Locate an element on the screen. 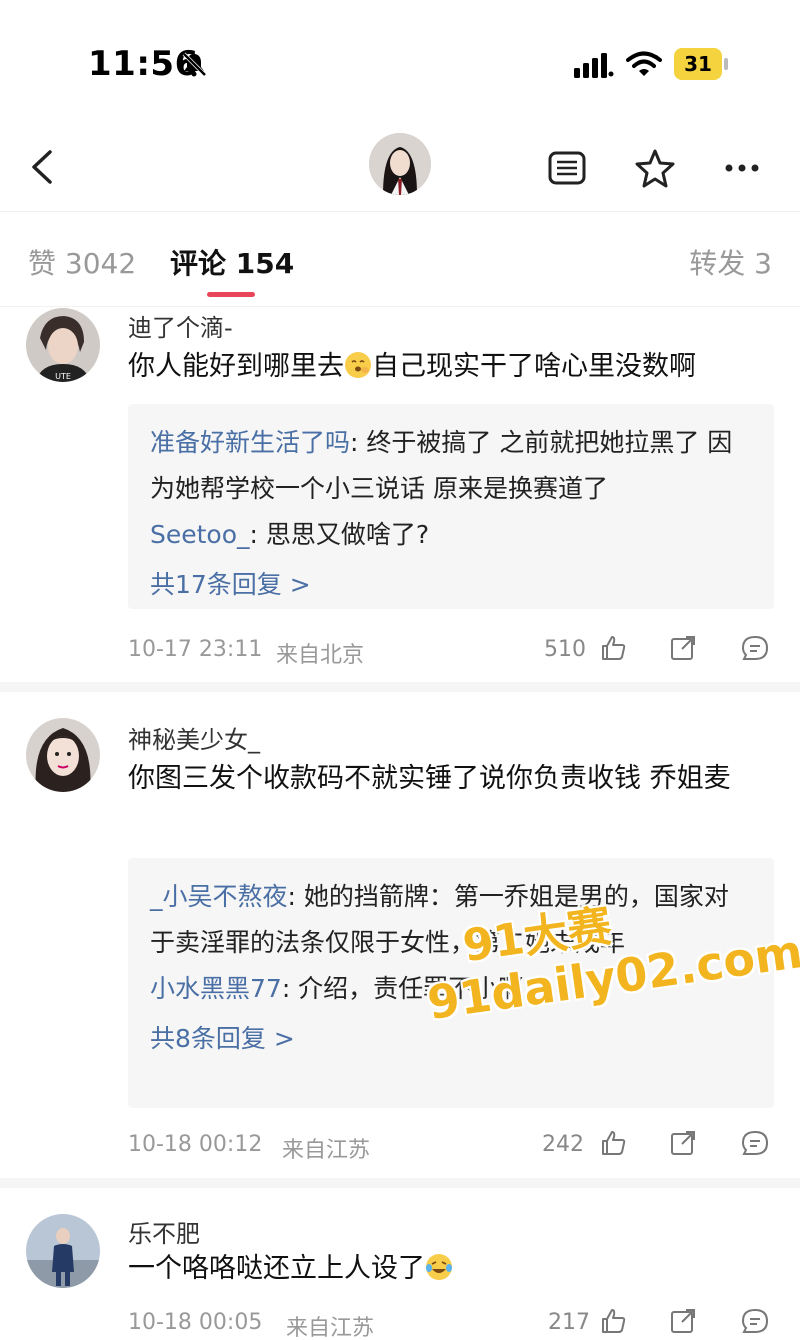 Image resolution: width=800 pixels, height=1340 pixels. reply-username: 小水黑黑77 is located at coordinates (216, 988).